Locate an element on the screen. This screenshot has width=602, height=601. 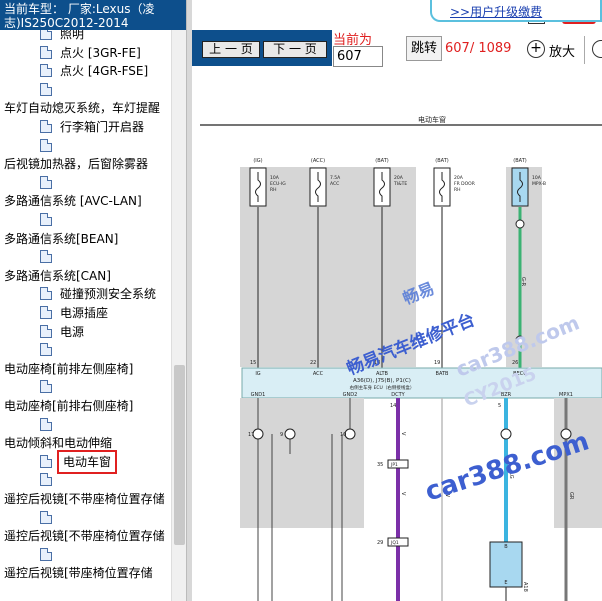
ecu-pin-number: 14 is located at coordinates (393, 406).